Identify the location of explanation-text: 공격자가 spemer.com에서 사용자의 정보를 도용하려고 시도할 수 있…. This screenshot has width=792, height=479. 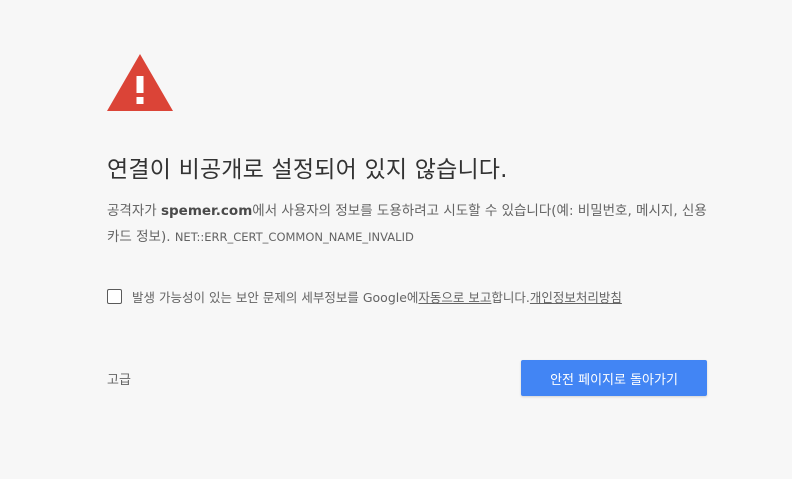
(412, 224).